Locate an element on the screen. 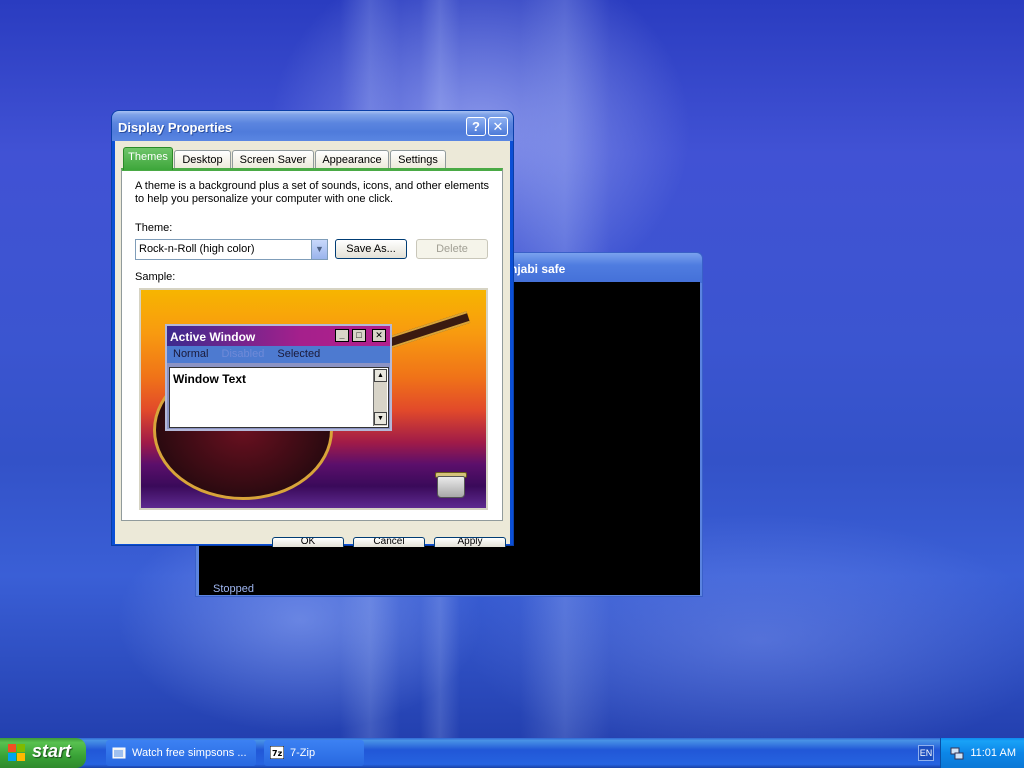  sample-window-text: Window Text is located at coordinates (209, 379).